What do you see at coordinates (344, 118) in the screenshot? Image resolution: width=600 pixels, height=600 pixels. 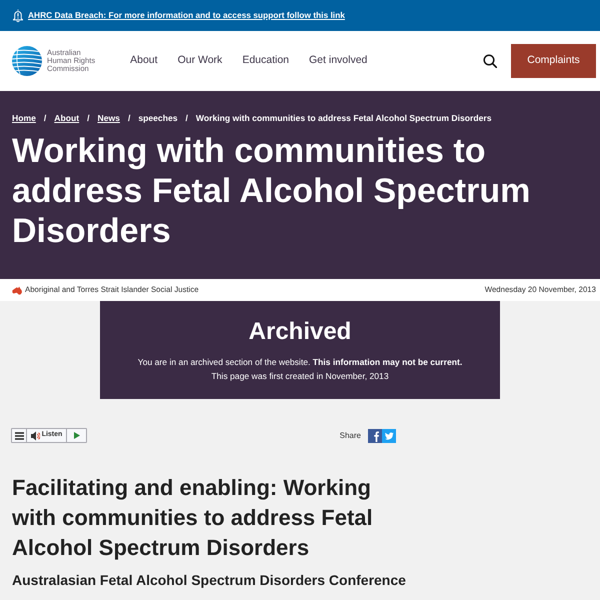 I see `breadcrumb-text: Working with communities to address Fetal Alcohol Spectrum Disorders` at bounding box center [344, 118].